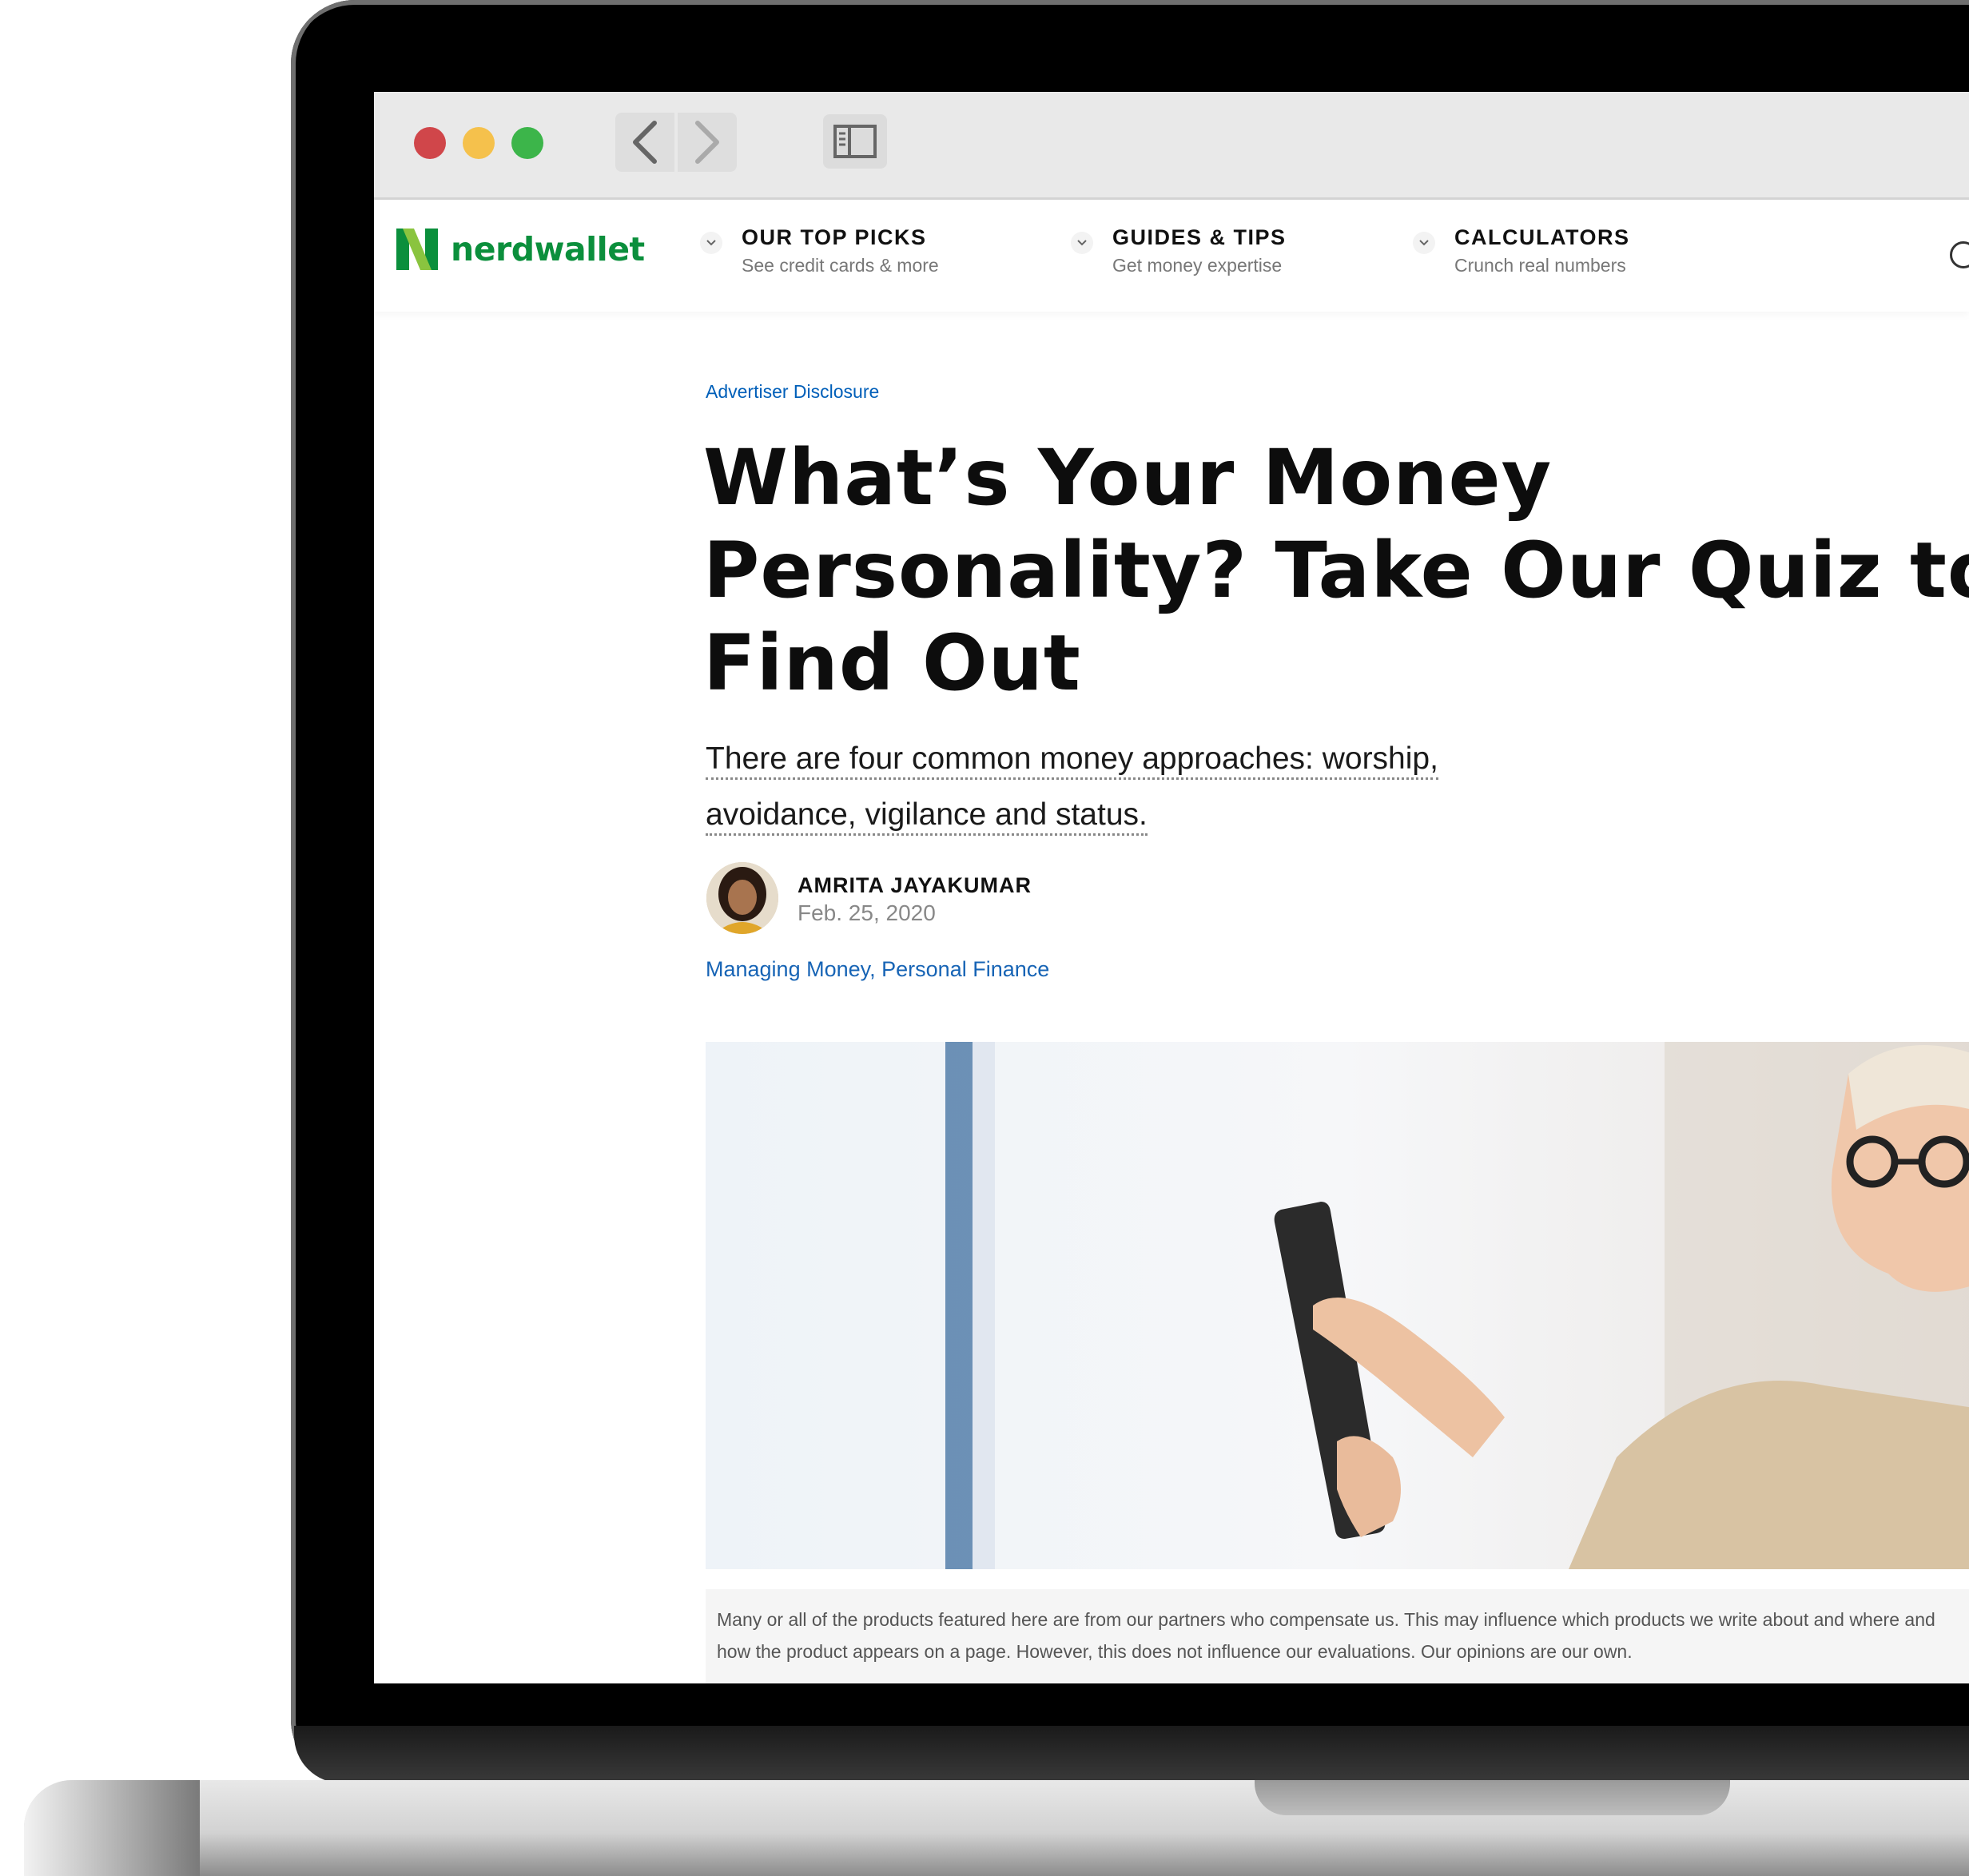 Image resolution: width=1969 pixels, height=1876 pixels. What do you see at coordinates (793, 392) in the screenshot?
I see `advertiser-disclosure-link: Advertiser Disclosure` at bounding box center [793, 392].